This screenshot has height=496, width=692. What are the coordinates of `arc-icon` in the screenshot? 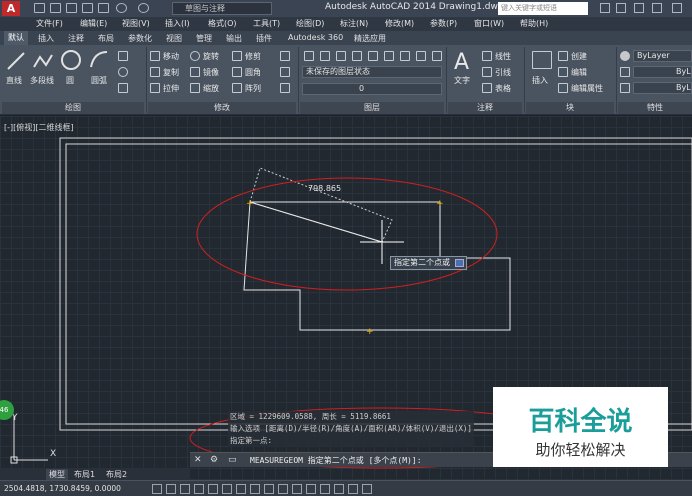 It's located at (99, 60).